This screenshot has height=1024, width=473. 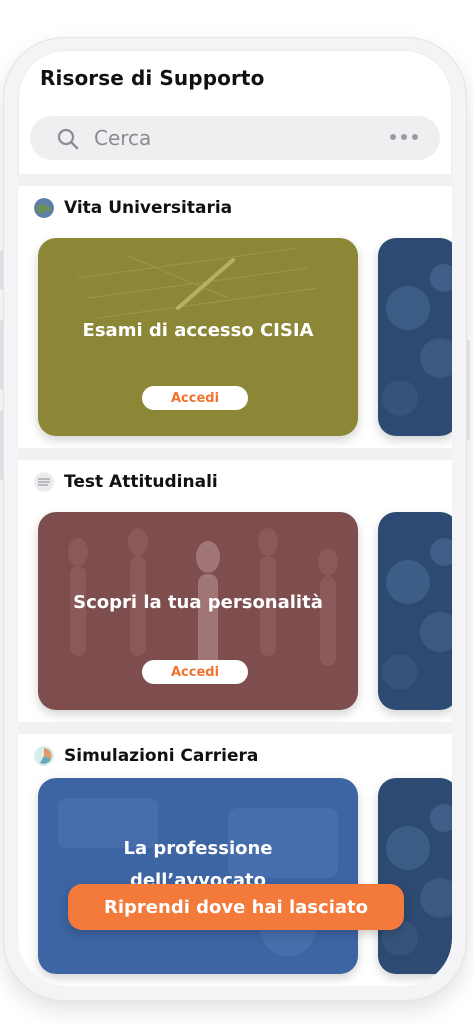 What do you see at coordinates (198, 848) in the screenshot?
I see `card-title: La professione` at bounding box center [198, 848].